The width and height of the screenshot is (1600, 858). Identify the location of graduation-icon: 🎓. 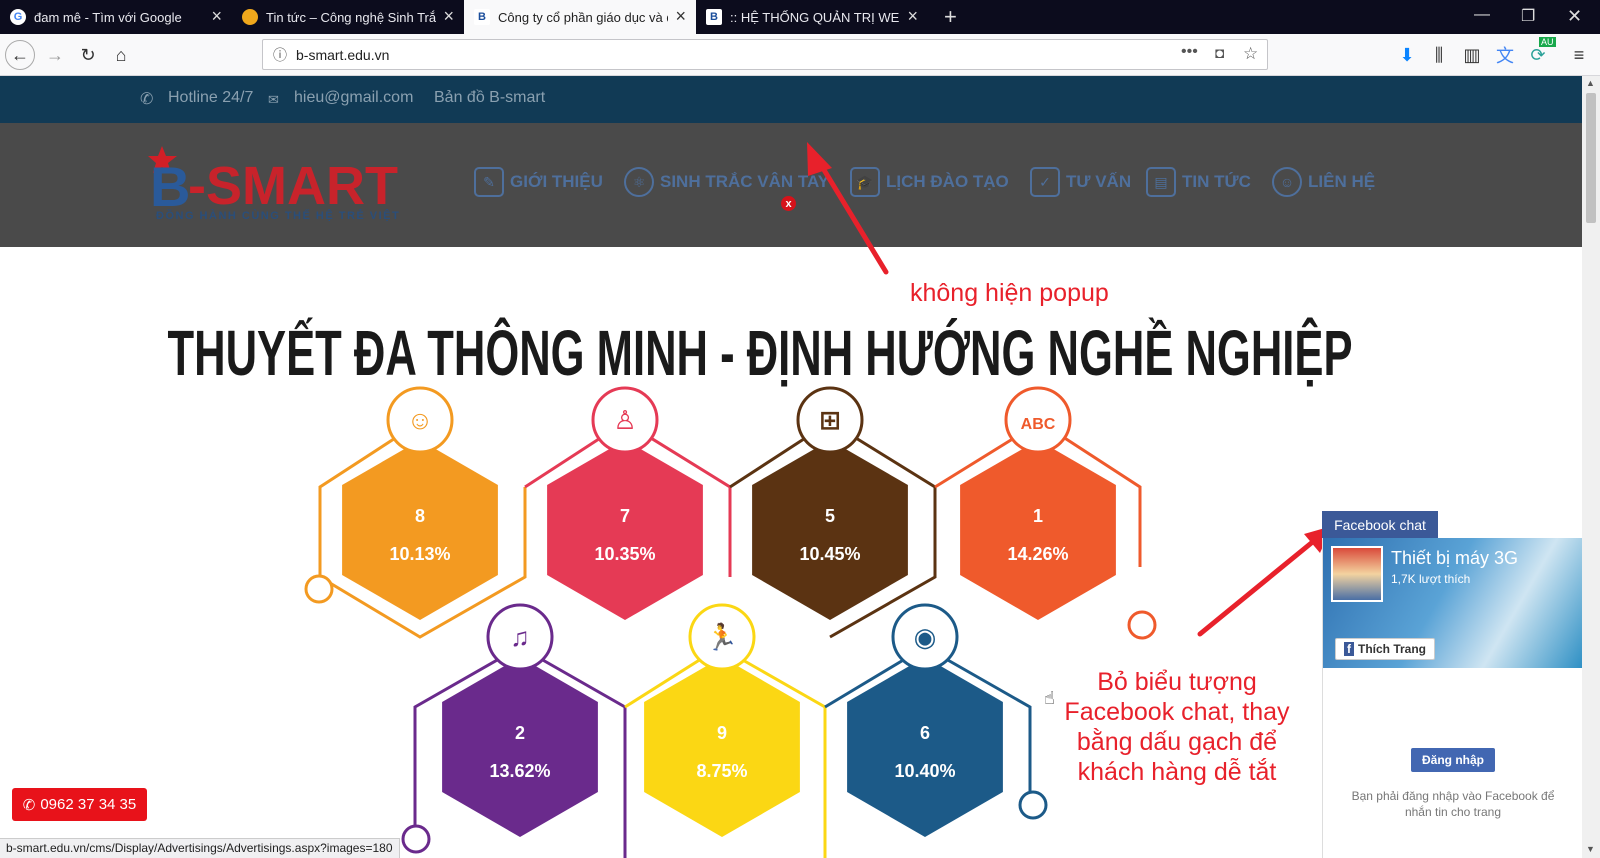
(865, 182).